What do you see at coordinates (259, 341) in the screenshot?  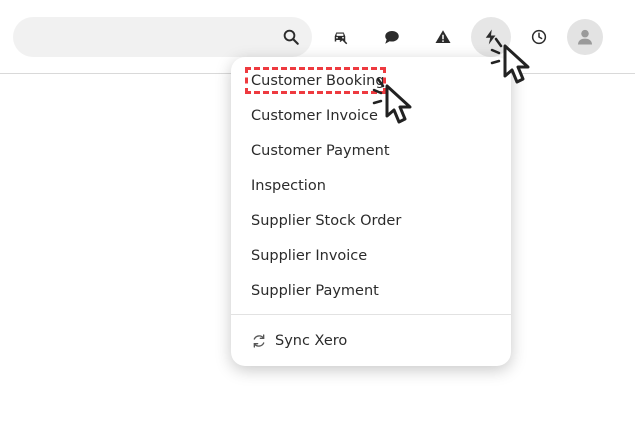 I see `sync-icon` at bounding box center [259, 341].